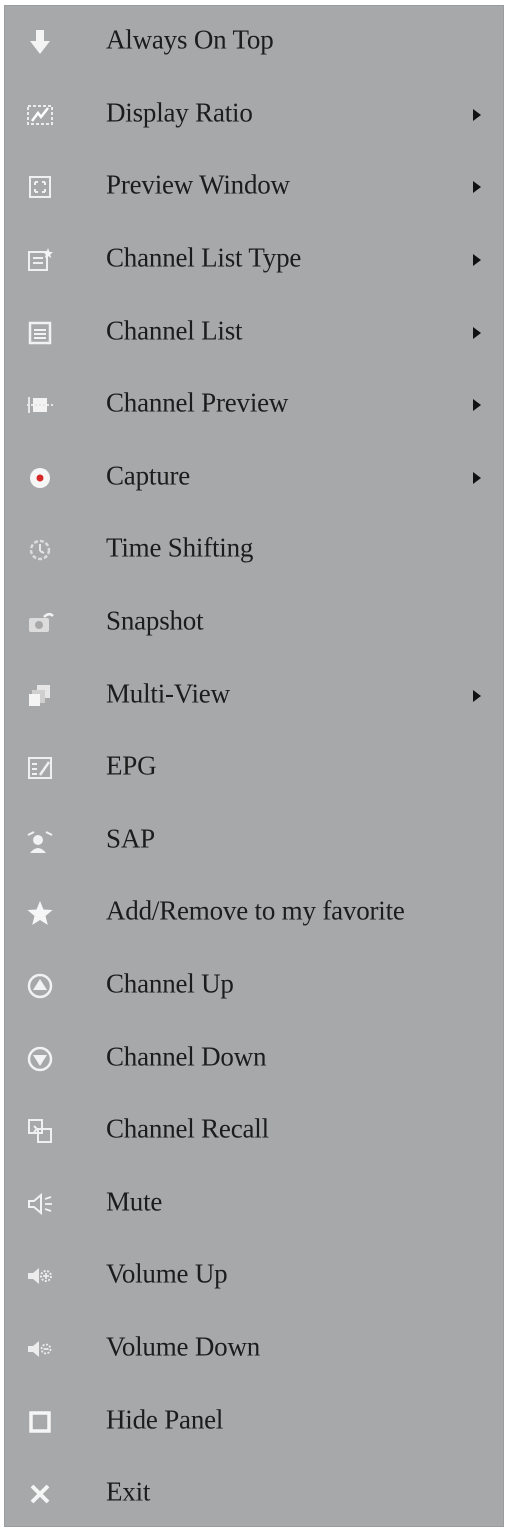 The width and height of the screenshot is (509, 1532). What do you see at coordinates (40, 405) in the screenshot?
I see `channel-preview-icon` at bounding box center [40, 405].